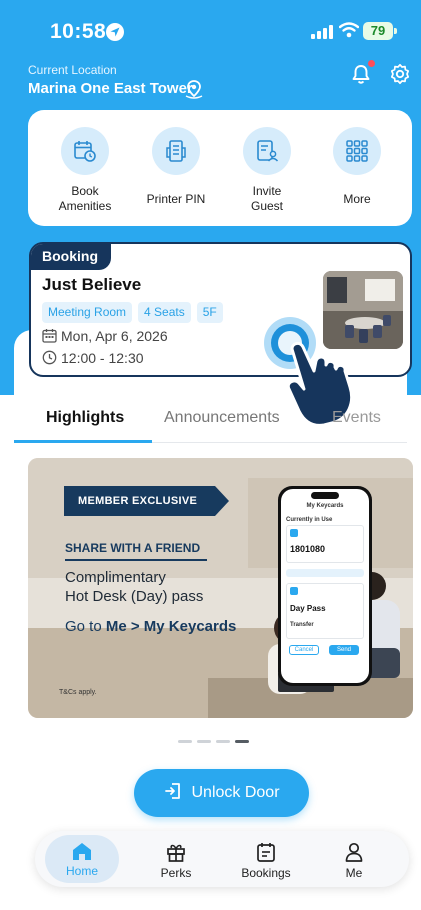 Image resolution: width=421 pixels, height=910 pixels. What do you see at coordinates (49, 336) in the screenshot?
I see `calendar-icon` at bounding box center [49, 336].